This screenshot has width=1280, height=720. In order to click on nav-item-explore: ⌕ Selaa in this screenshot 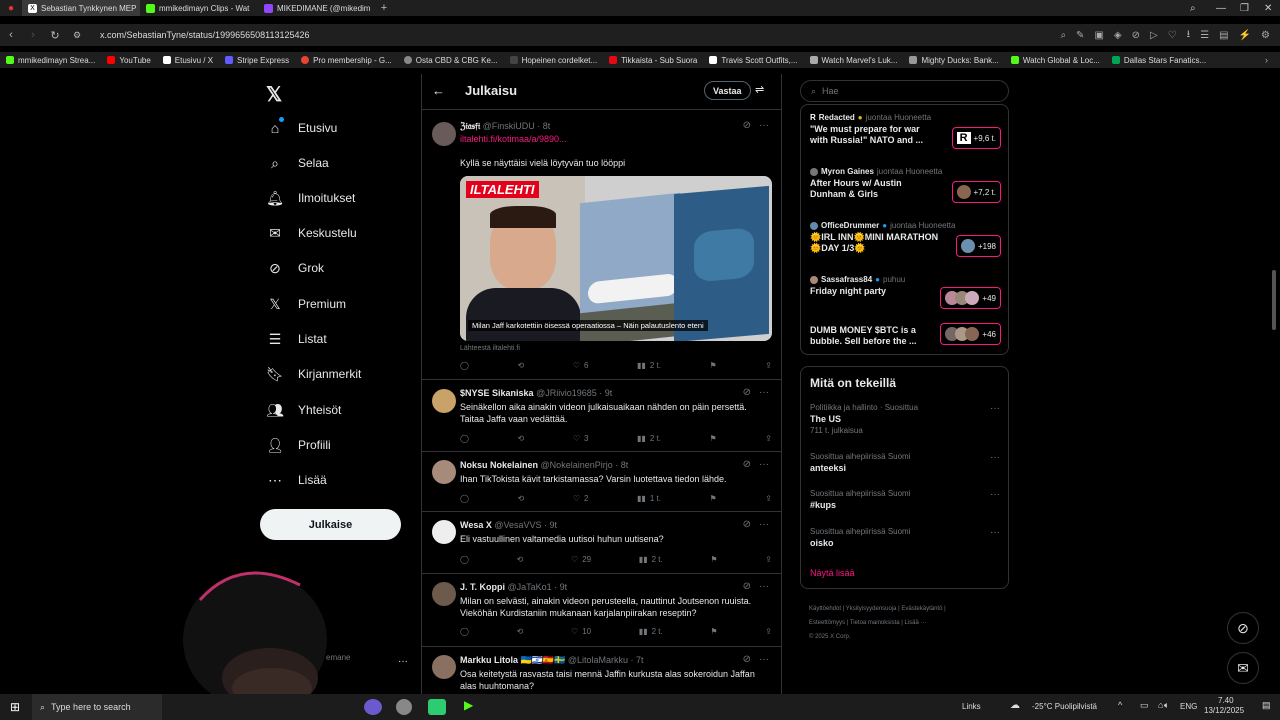, I will do `click(297, 163)`.